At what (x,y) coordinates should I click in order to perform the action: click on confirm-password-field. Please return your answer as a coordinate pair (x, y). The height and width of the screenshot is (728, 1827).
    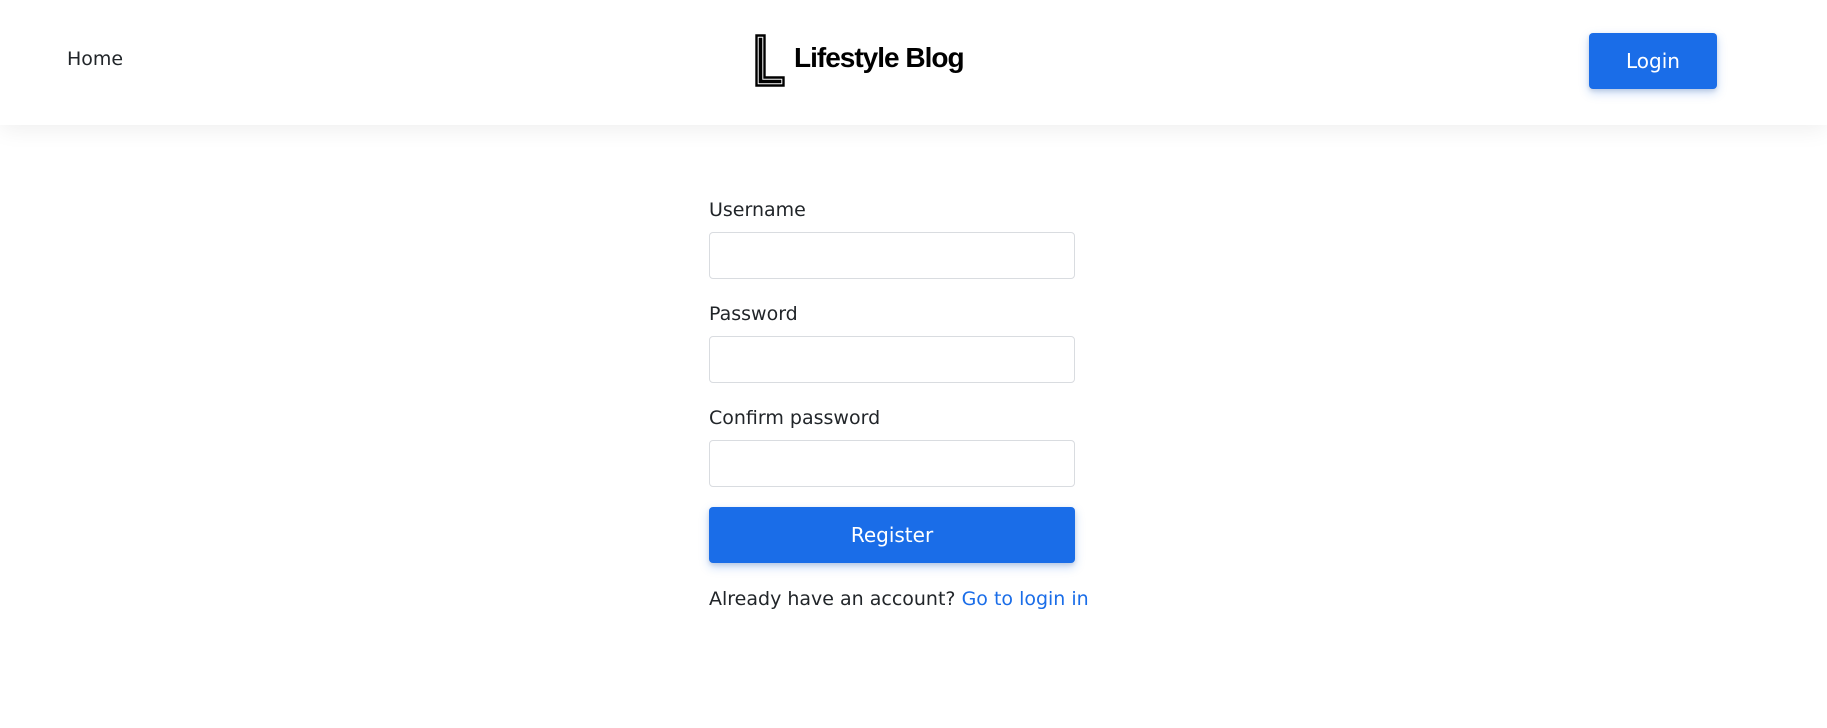
    Looking at the image, I should click on (892, 463).